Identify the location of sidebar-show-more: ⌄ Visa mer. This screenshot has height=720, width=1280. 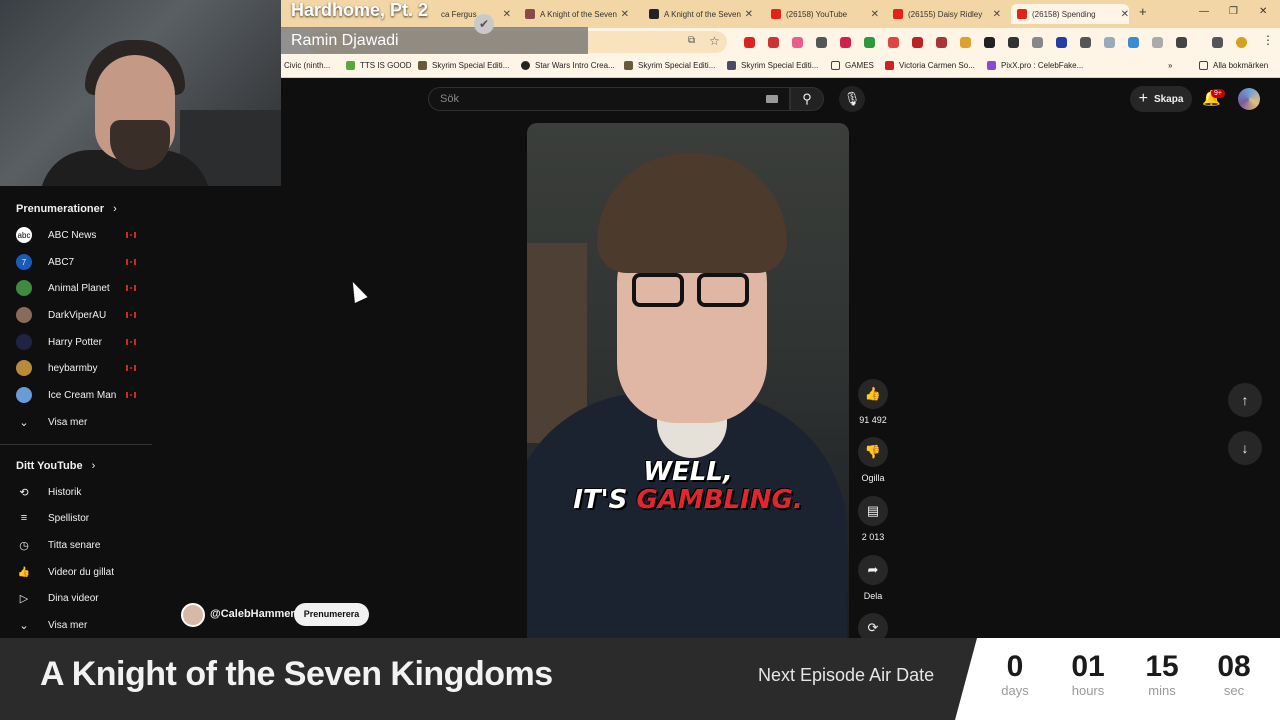
(81, 422).